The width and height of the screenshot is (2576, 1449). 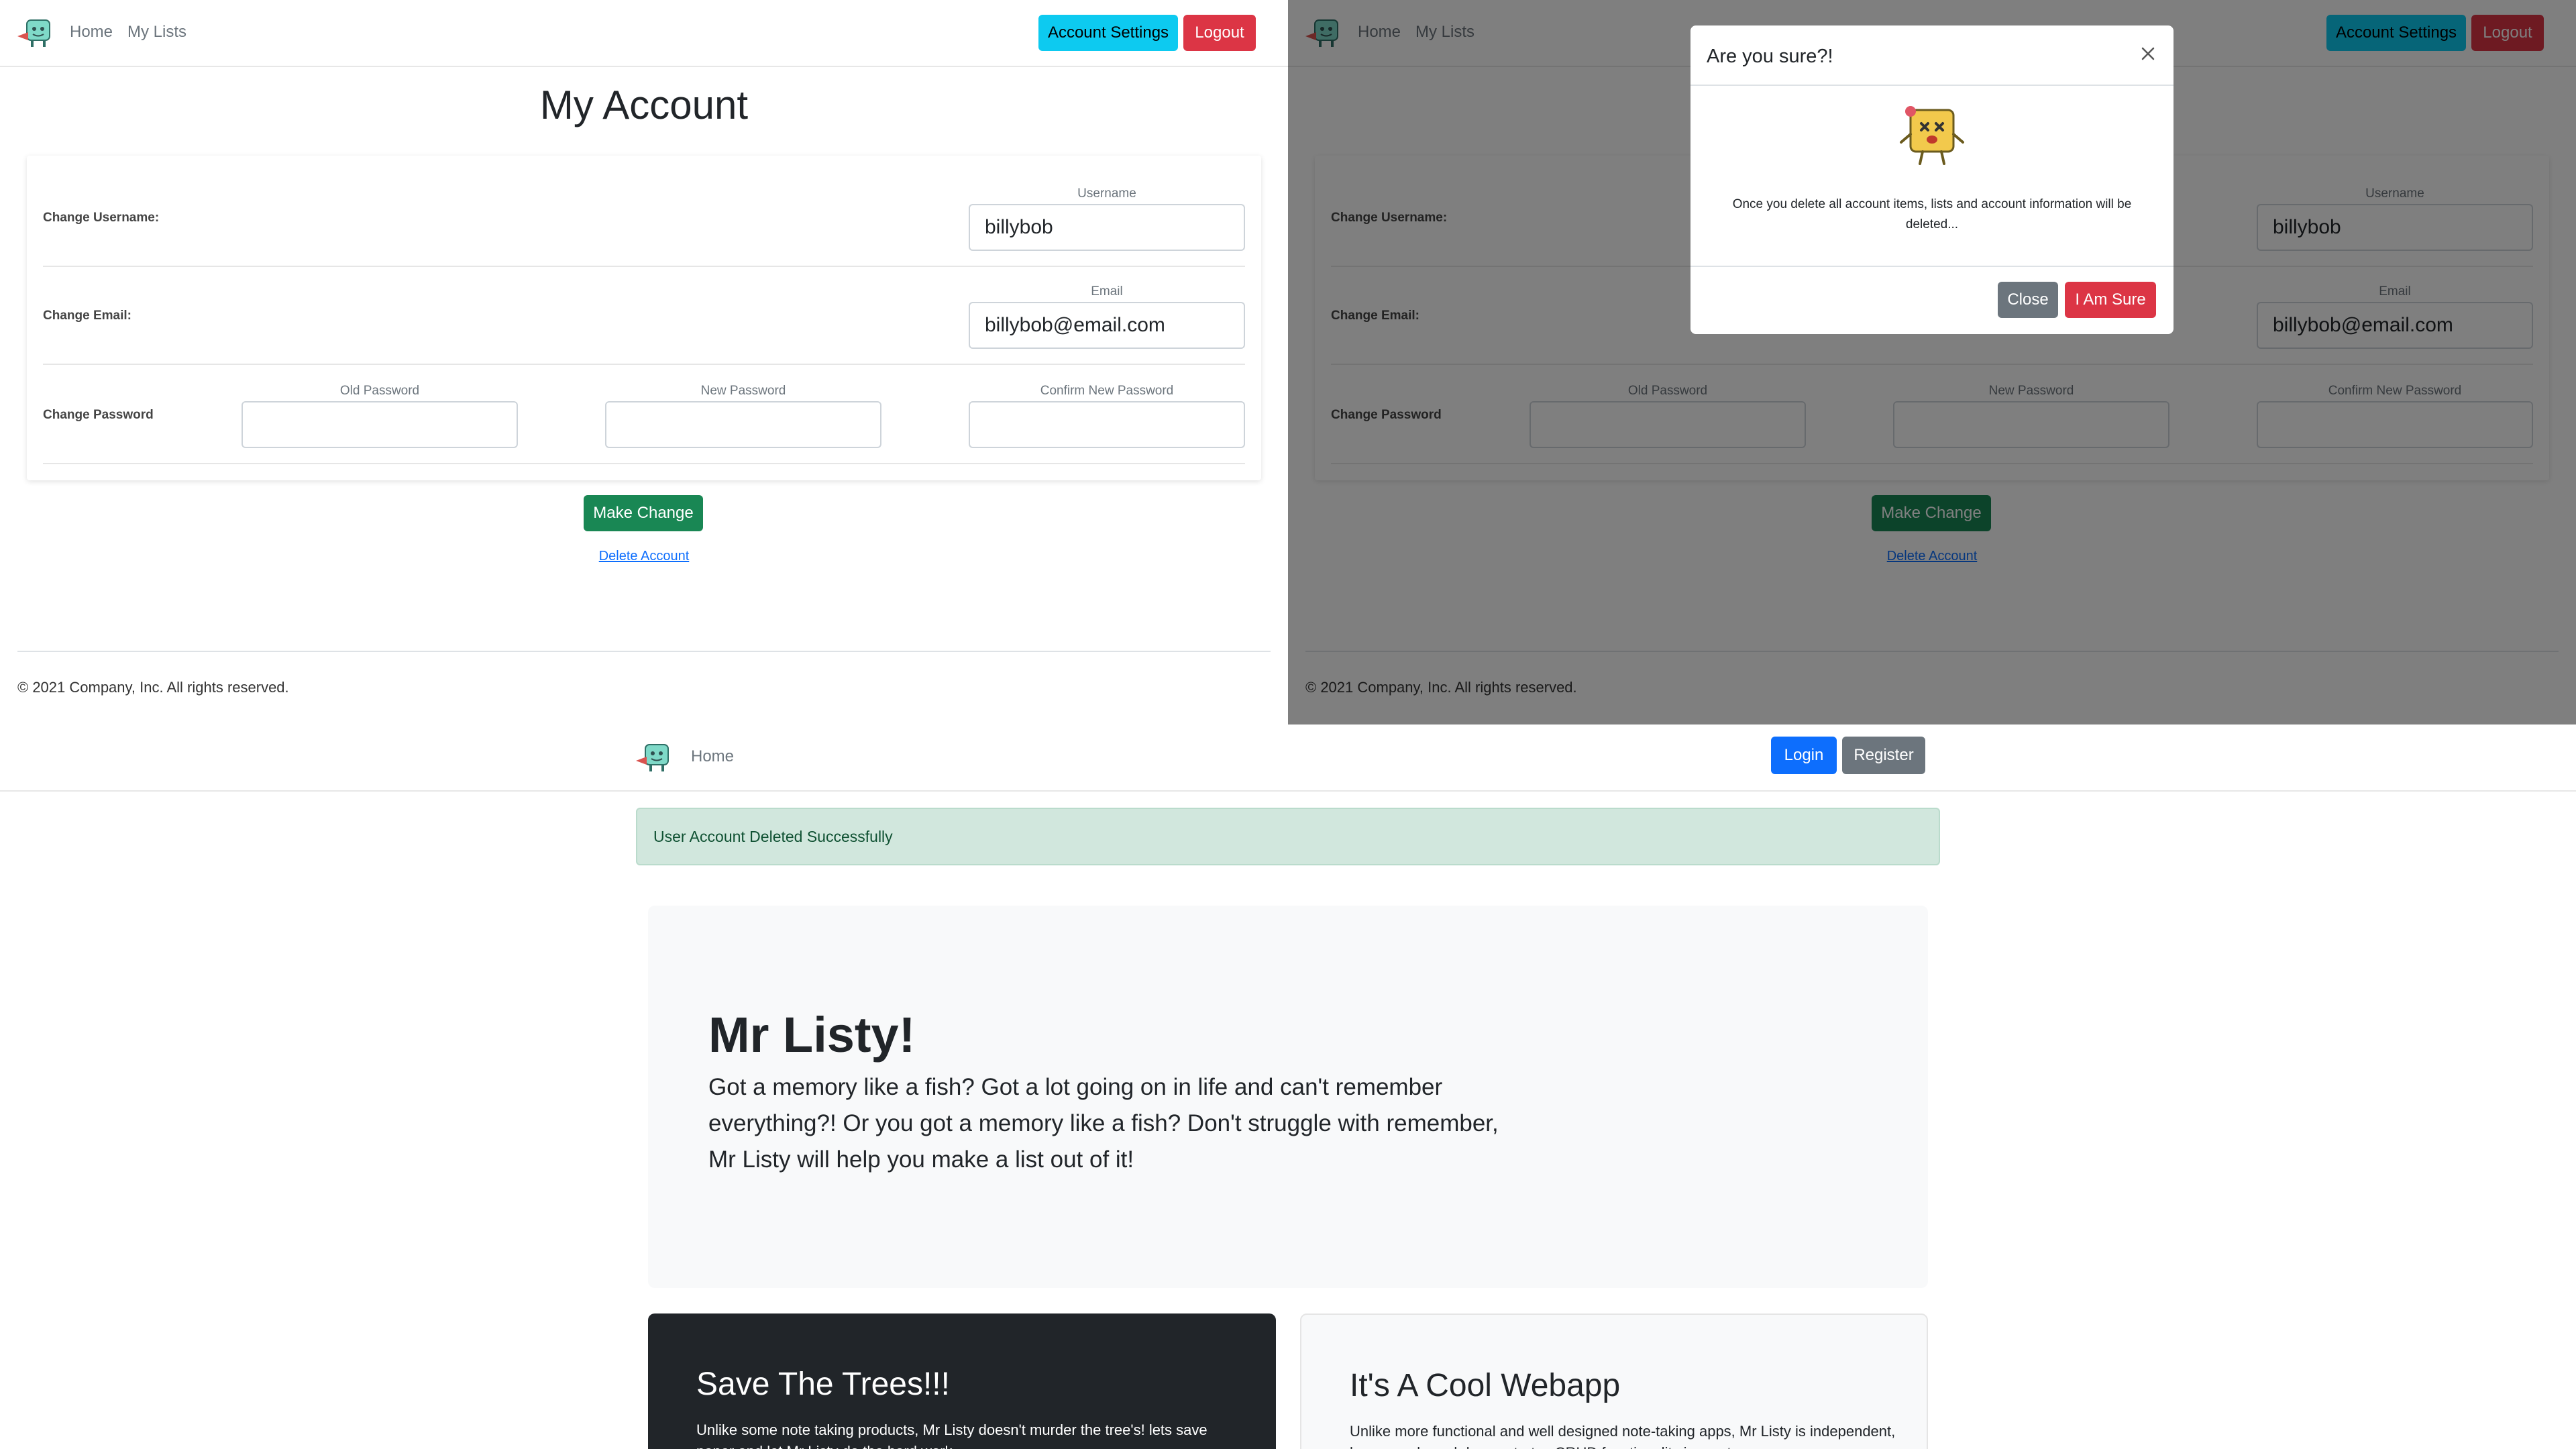 What do you see at coordinates (1107, 424) in the screenshot?
I see `confirm-password-input` at bounding box center [1107, 424].